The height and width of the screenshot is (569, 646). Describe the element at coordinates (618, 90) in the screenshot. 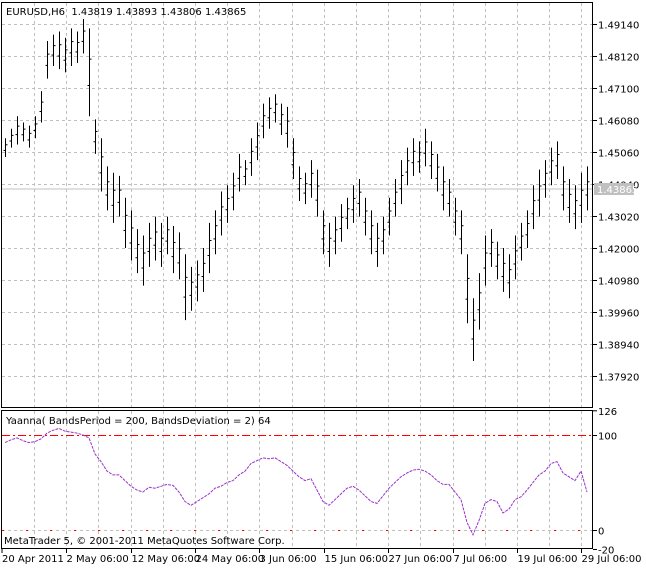

I see `price-tick-label: 1.47100` at that location.